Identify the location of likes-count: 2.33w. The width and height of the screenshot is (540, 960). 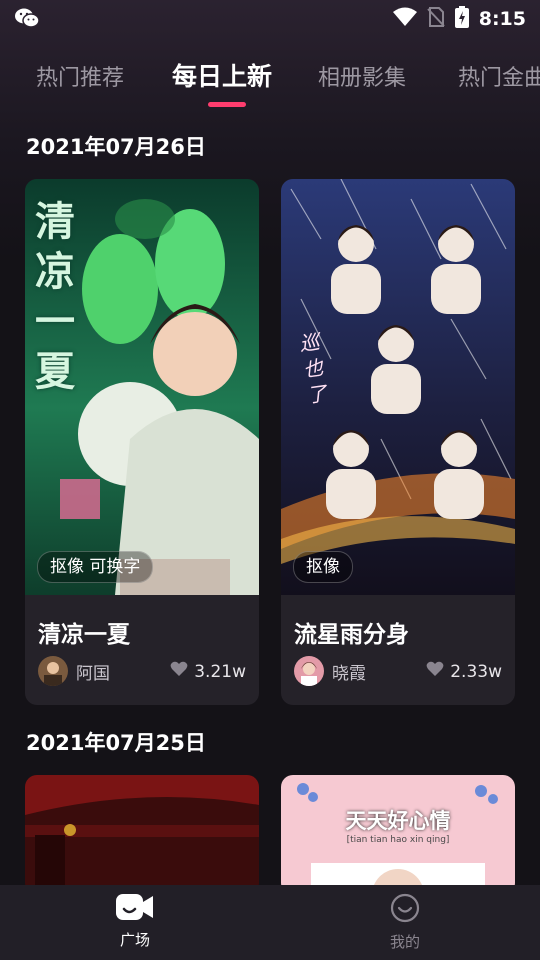
(464, 671).